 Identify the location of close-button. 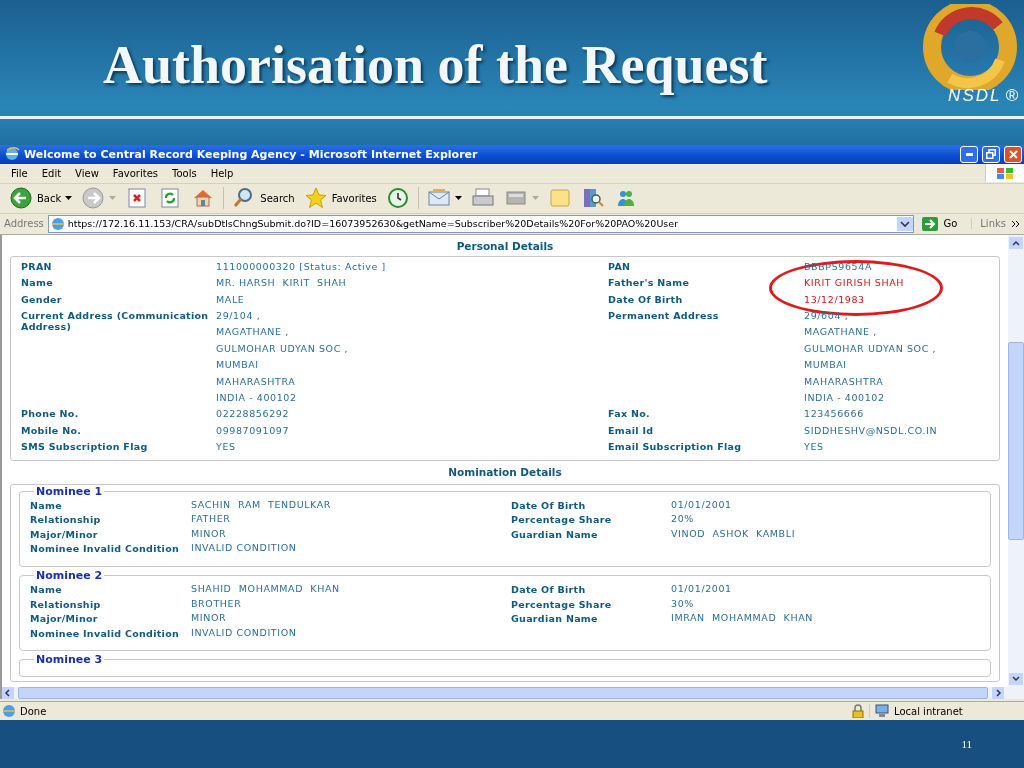
(1013, 154).